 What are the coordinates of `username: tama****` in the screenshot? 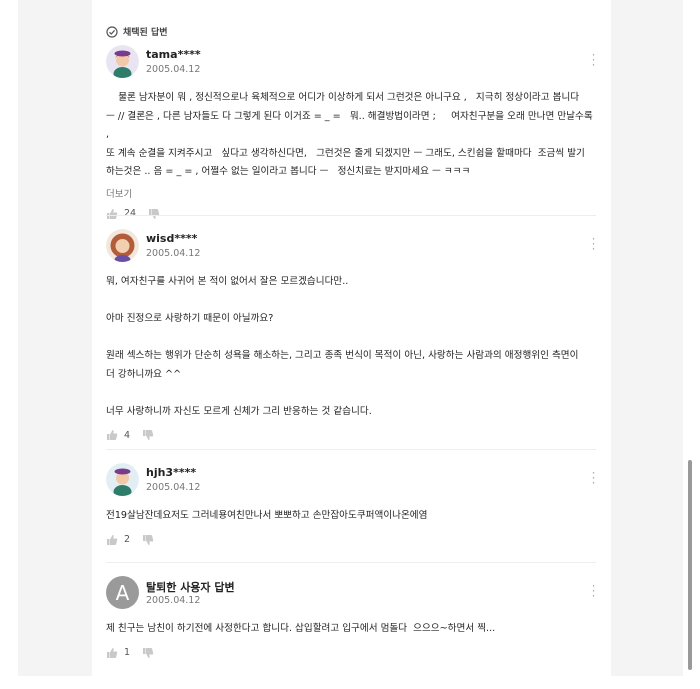 It's located at (173, 54).